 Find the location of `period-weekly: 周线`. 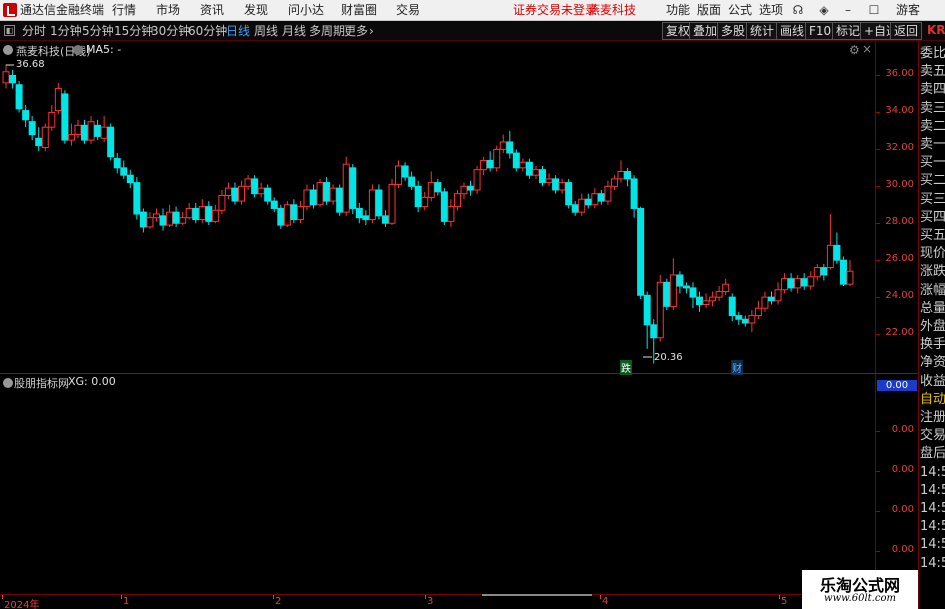

period-weekly: 周线 is located at coordinates (266, 31).